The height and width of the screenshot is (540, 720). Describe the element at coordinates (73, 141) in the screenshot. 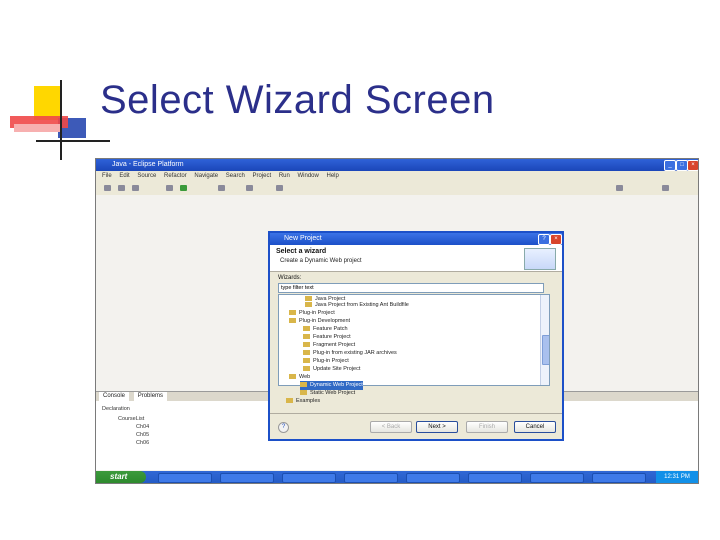

I see `decor-horizontal-line` at that location.